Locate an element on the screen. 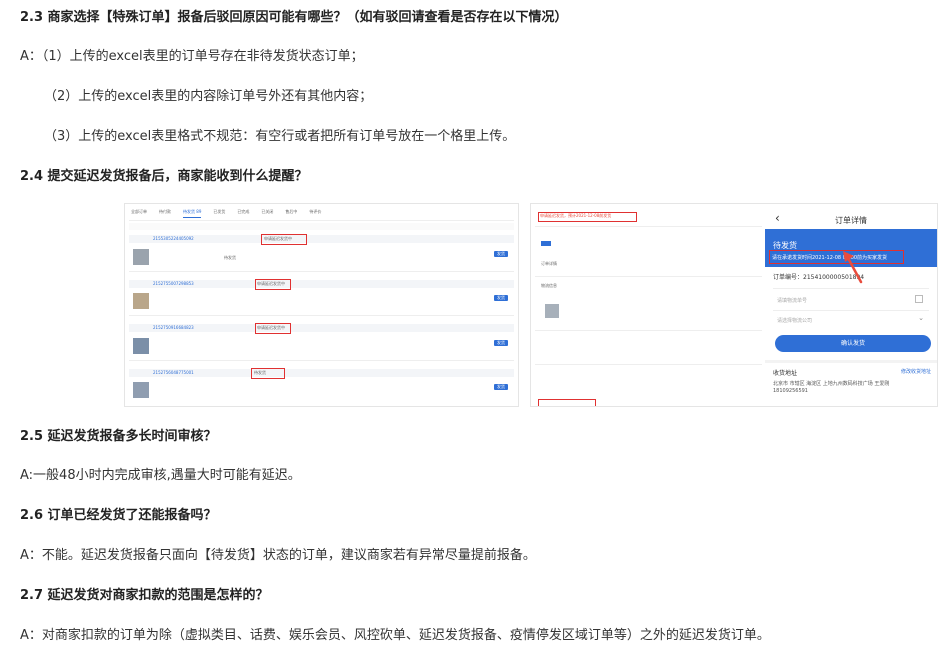  logistics-company-select: 请选择物流公司 is located at coordinates (794, 320).